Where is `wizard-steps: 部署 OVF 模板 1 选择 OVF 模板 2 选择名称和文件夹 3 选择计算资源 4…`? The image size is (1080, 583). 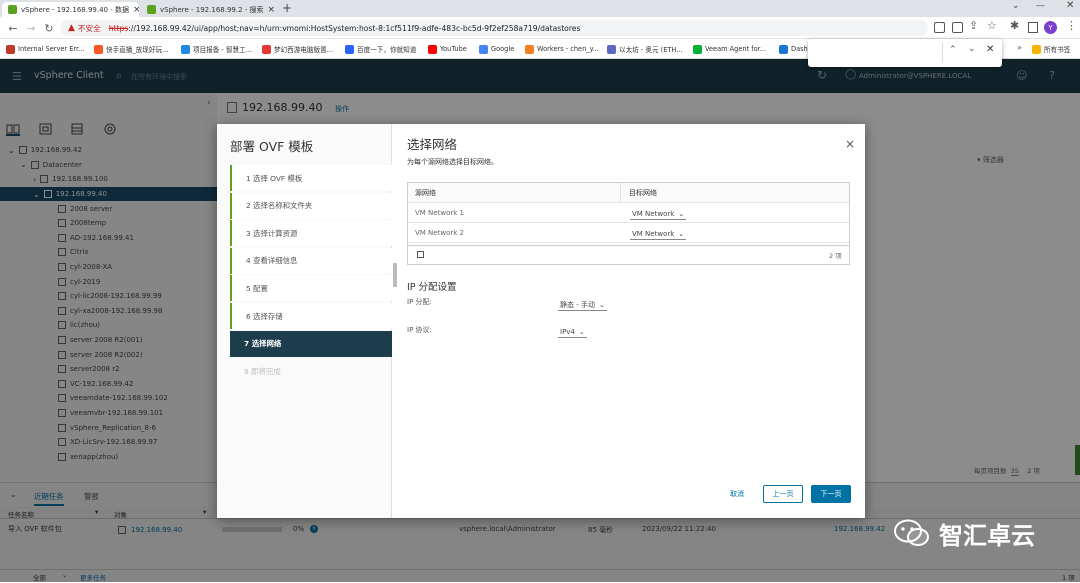 wizard-steps: 部署 OVF 模板 1 选择 OVF 模板 2 选择名称和文件夹 3 选择计算资源 4… is located at coordinates (304, 321).